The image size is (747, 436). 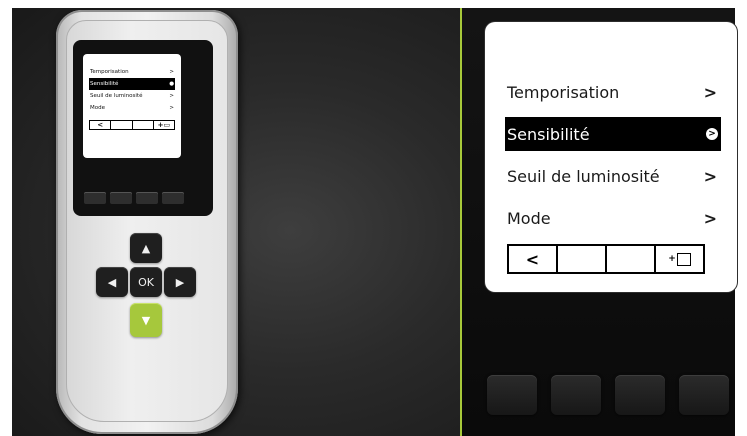 I want to click on up-button: ▲, so click(x=146, y=248).